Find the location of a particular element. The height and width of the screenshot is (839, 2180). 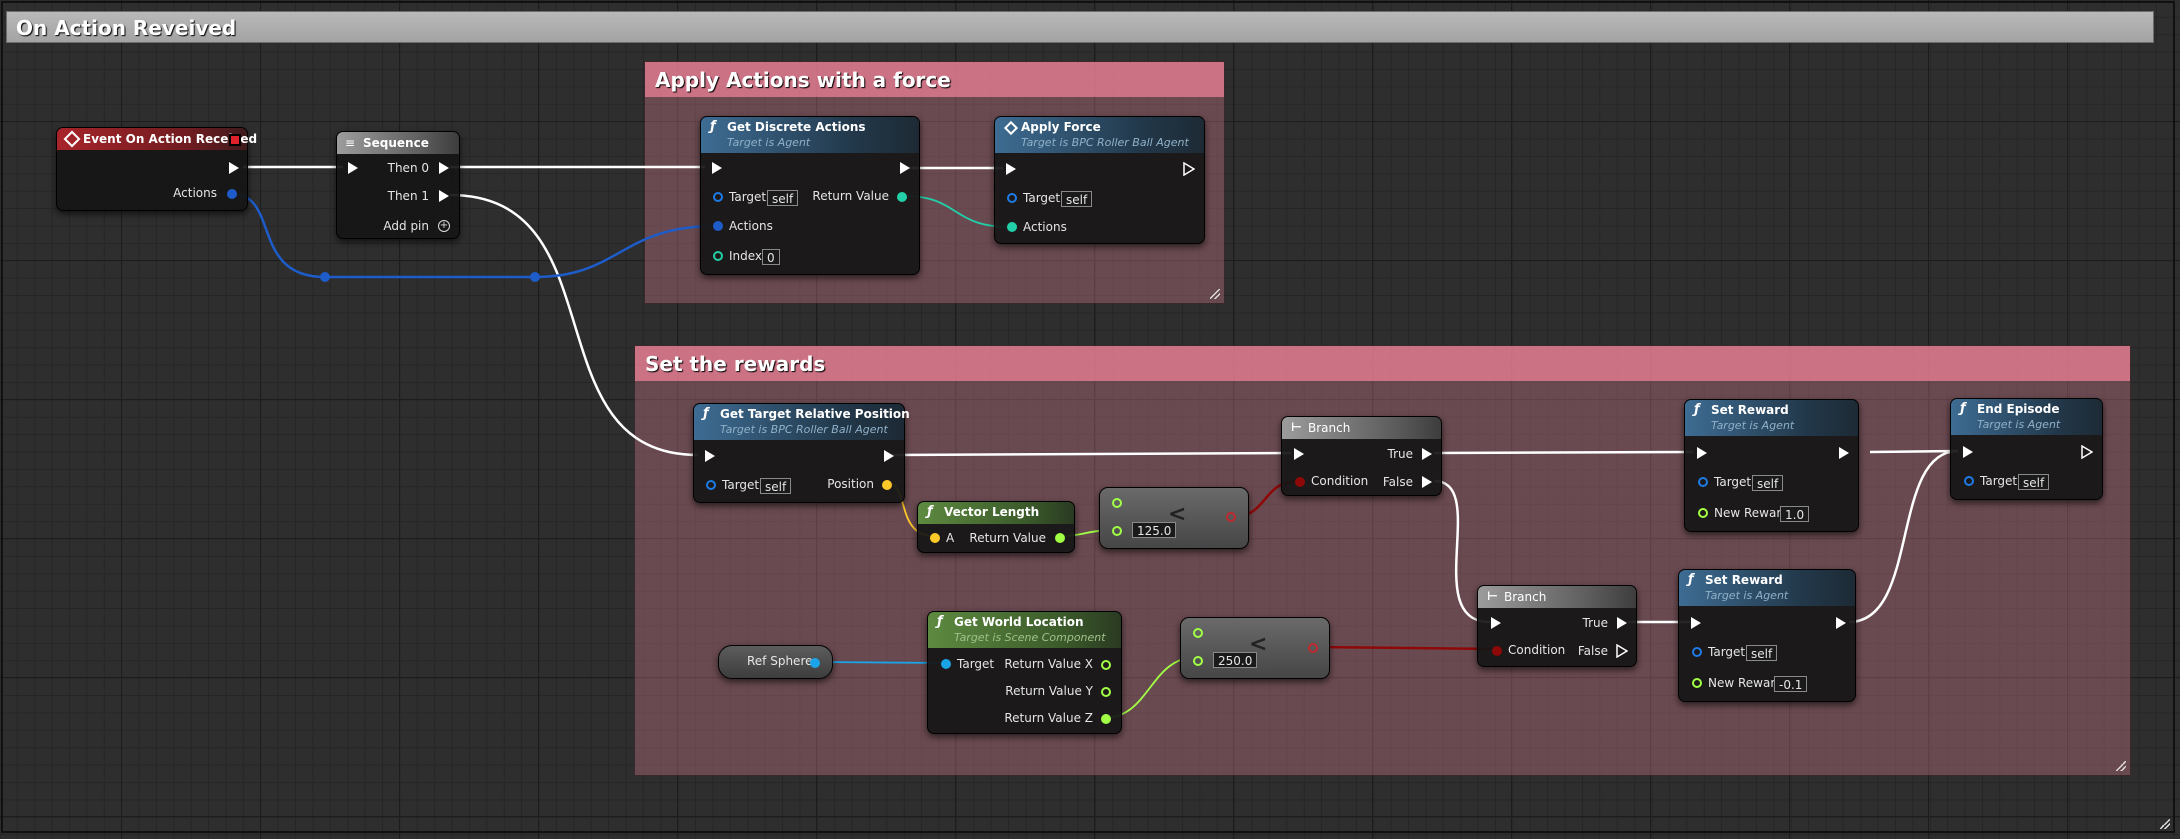

new-reward-field: 1.0 is located at coordinates (1795, 514).